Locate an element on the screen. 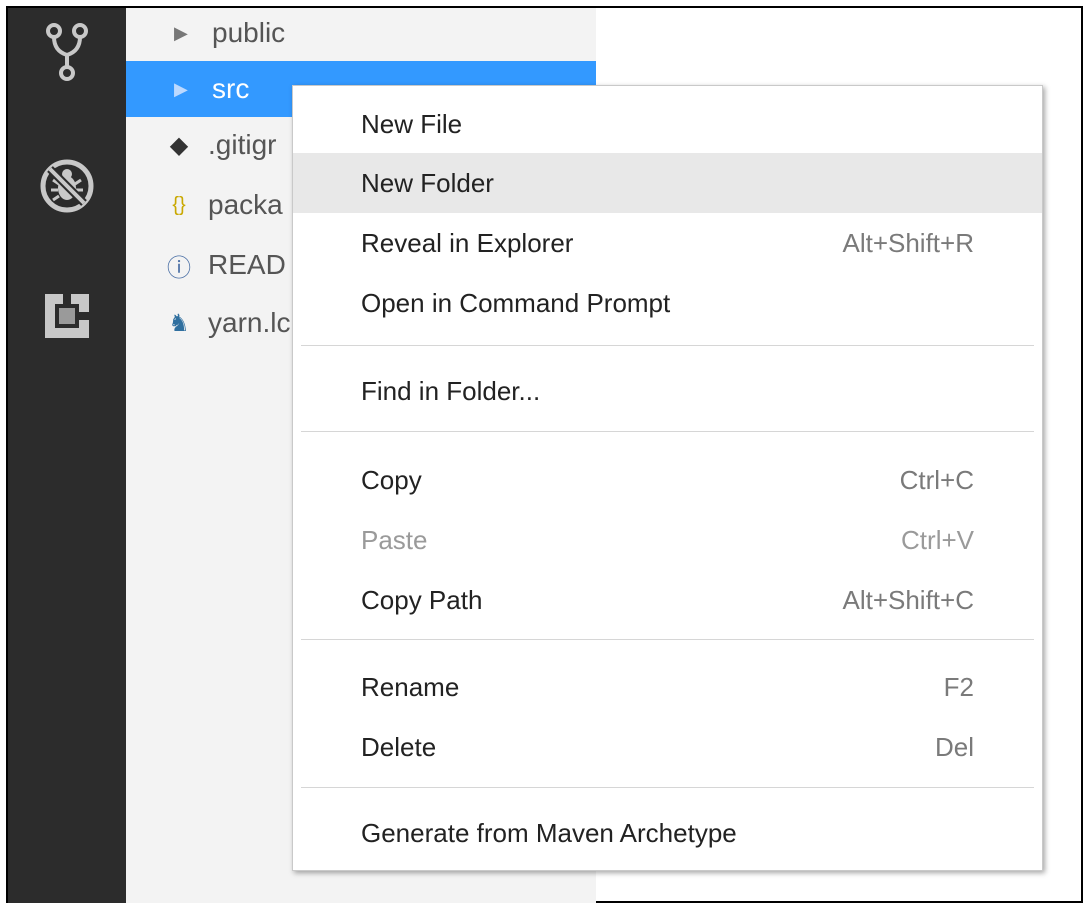 The height and width of the screenshot is (905, 1087). yarn-cat-icon: ♞ is located at coordinates (179, 323).